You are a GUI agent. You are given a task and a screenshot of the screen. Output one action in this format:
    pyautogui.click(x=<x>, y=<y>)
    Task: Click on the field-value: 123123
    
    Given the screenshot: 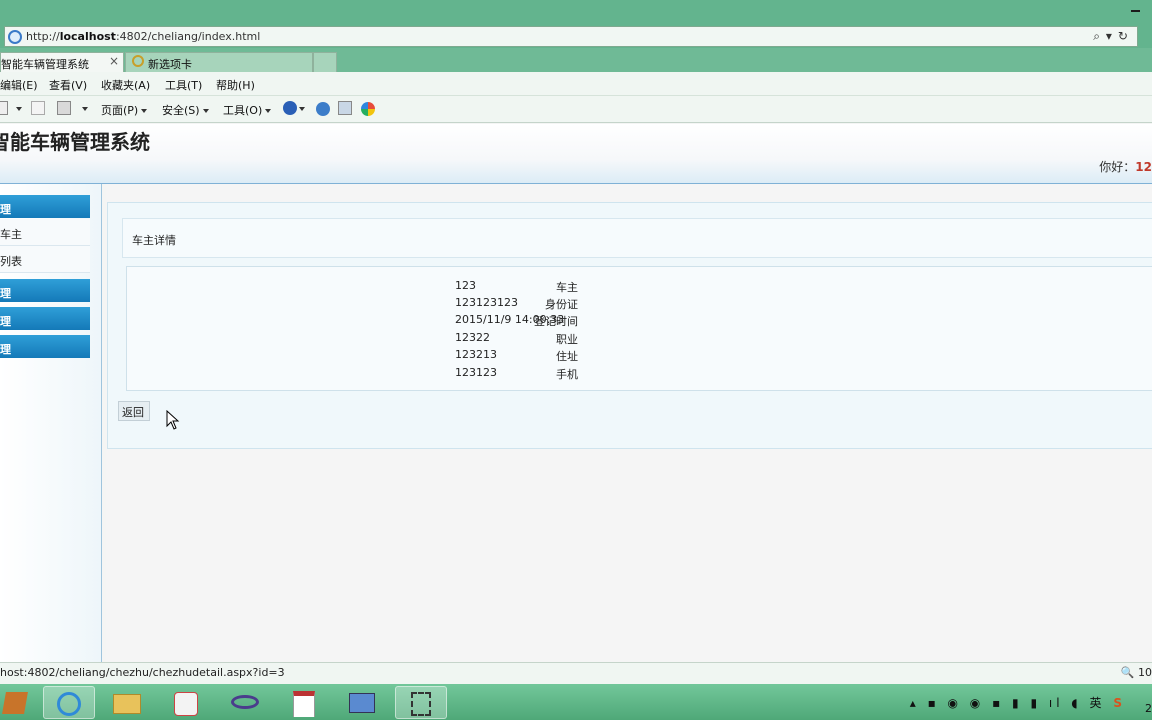 What is the action you would take?
    pyautogui.click(x=476, y=372)
    